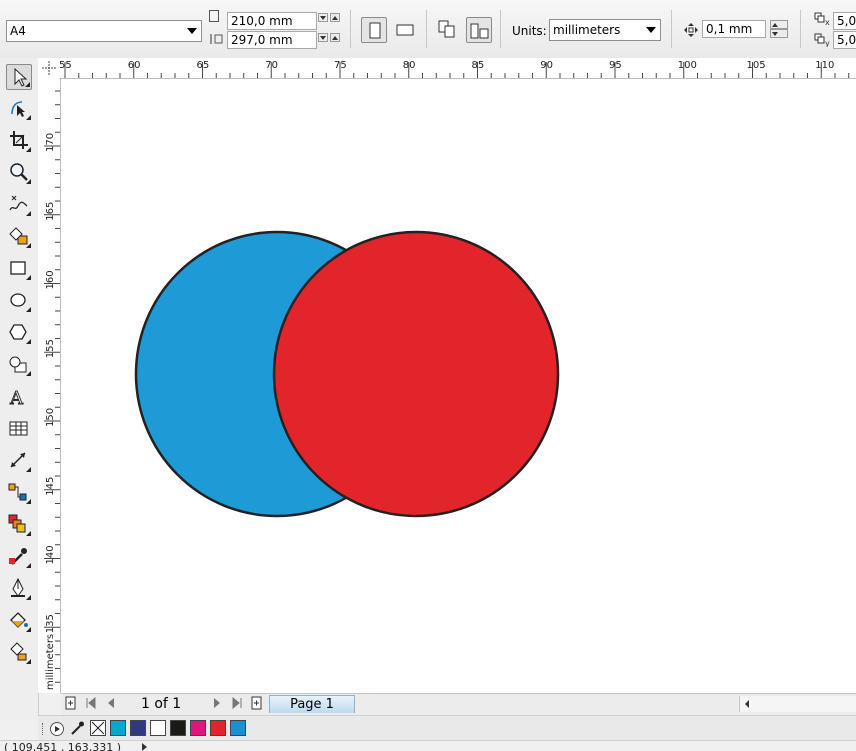 Image resolution: width=856 pixels, height=751 pixels. Describe the element at coordinates (71, 704) in the screenshot. I see `insert-page-before-button` at that location.